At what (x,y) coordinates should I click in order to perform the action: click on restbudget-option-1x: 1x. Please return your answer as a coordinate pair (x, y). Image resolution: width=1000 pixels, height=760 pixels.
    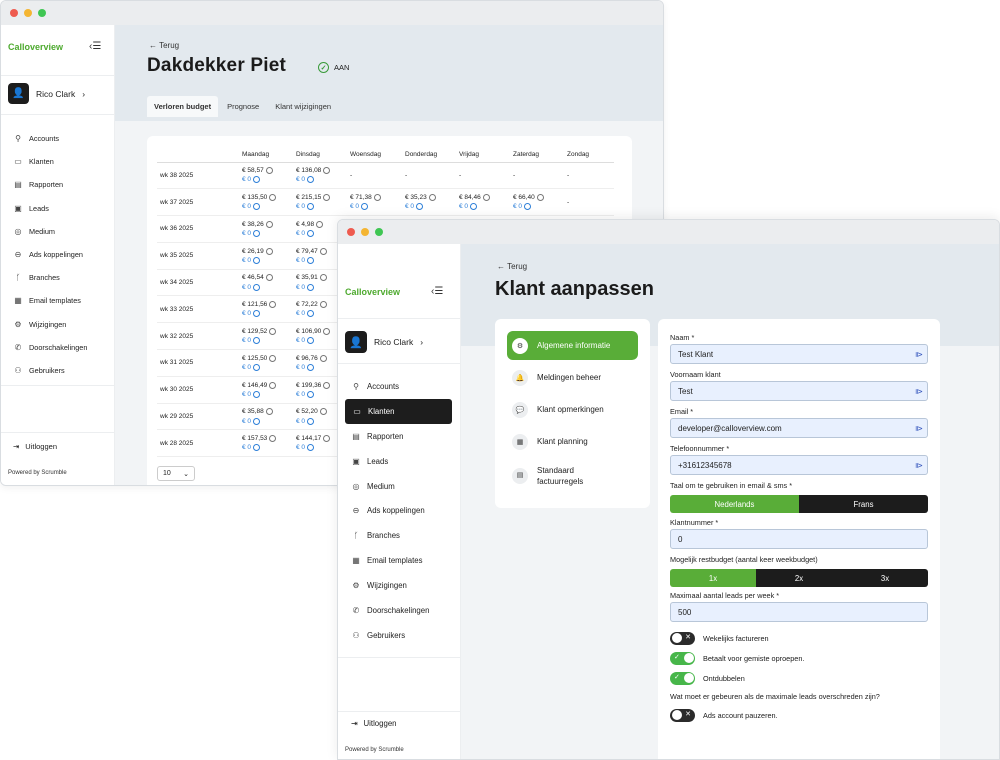
    Looking at the image, I should click on (713, 578).